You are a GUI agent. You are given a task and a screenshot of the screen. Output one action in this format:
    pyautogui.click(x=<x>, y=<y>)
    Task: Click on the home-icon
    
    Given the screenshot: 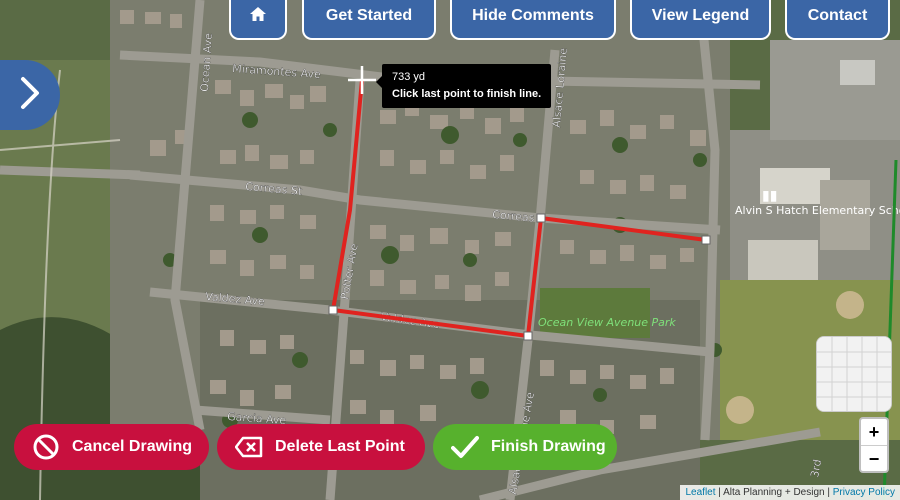 What is the action you would take?
    pyautogui.click(x=258, y=16)
    